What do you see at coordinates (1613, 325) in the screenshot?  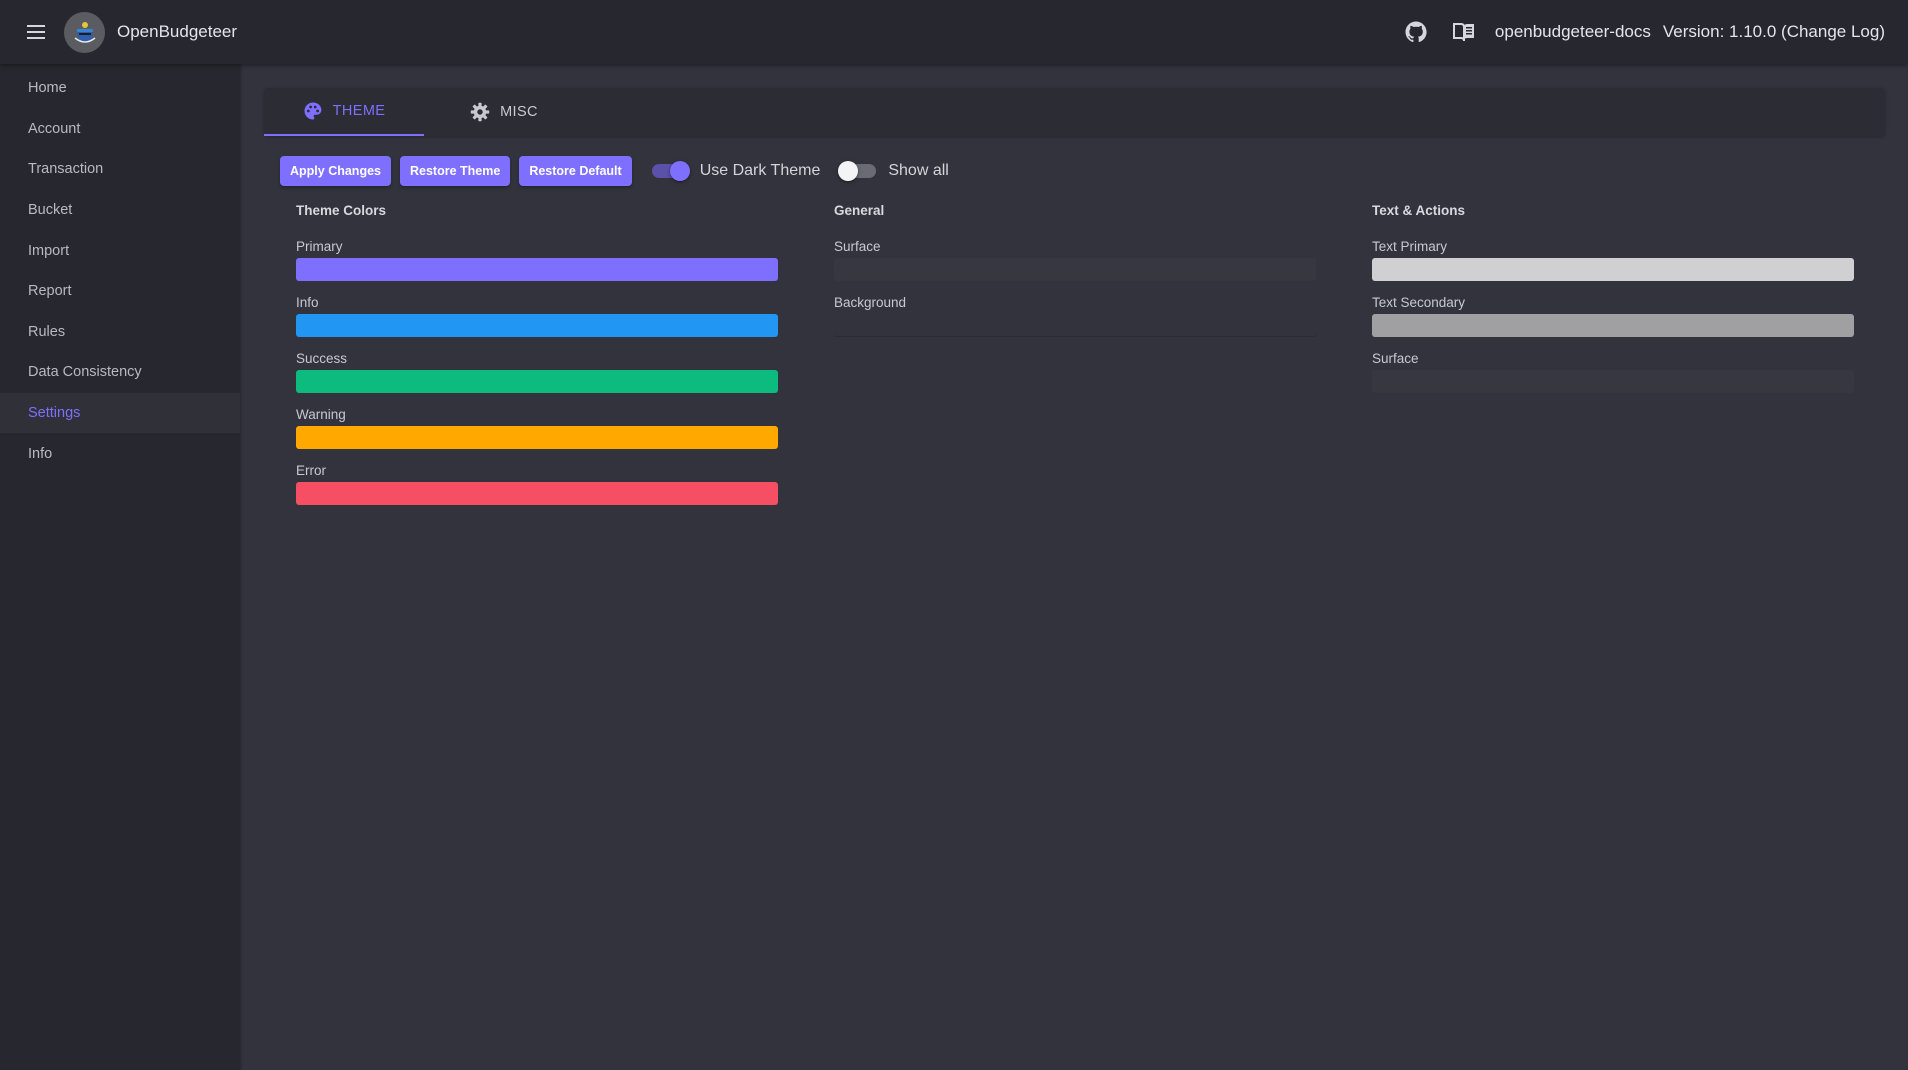 I see `text-secondary-color-swatch` at bounding box center [1613, 325].